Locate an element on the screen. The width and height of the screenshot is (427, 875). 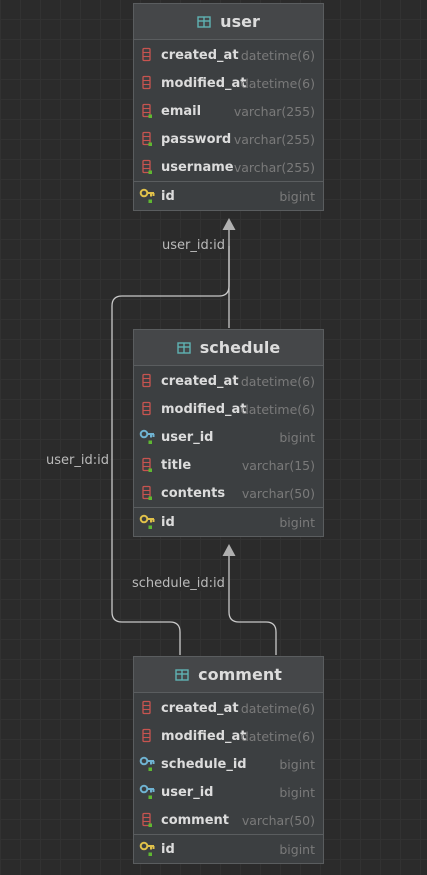
column-name: username is located at coordinates (197, 167).